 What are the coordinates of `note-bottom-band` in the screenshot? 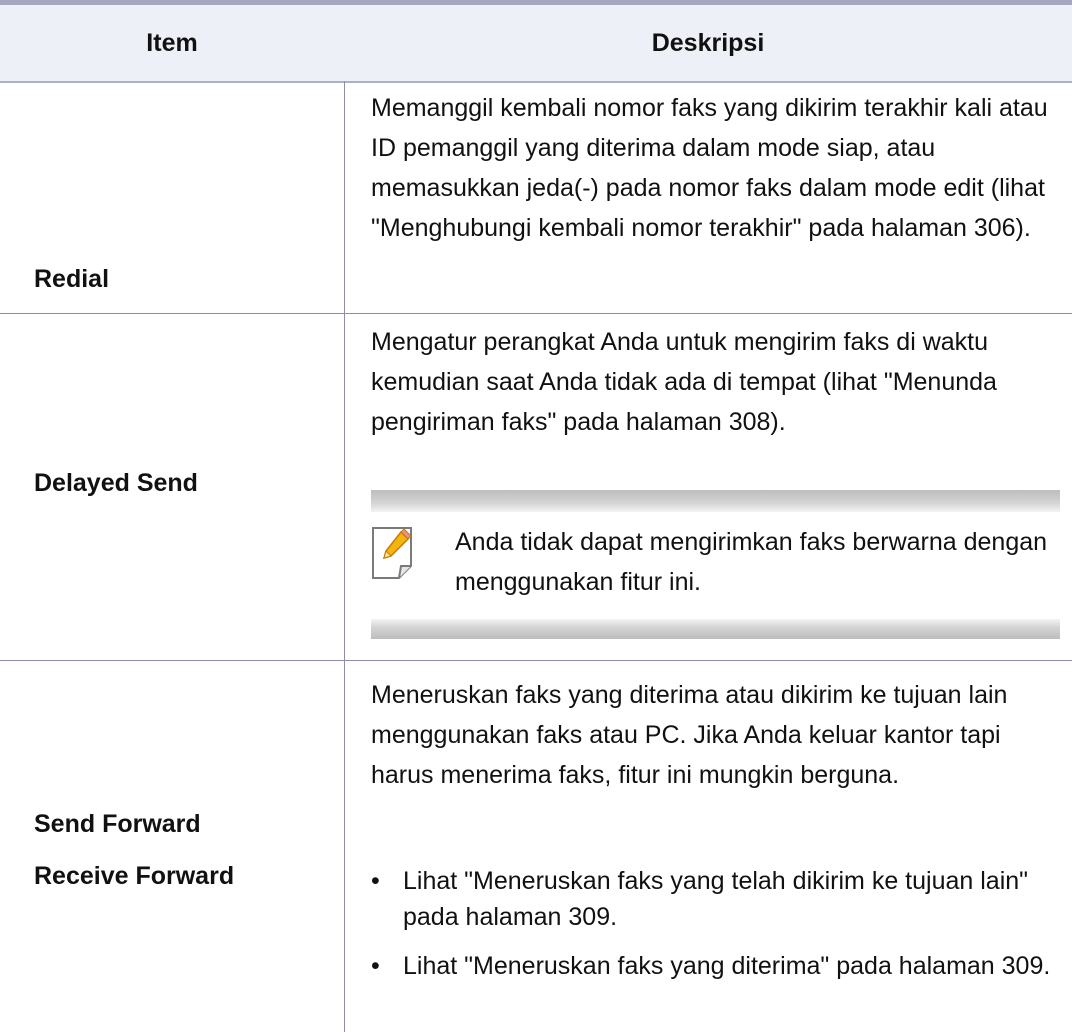 It's located at (715, 629).